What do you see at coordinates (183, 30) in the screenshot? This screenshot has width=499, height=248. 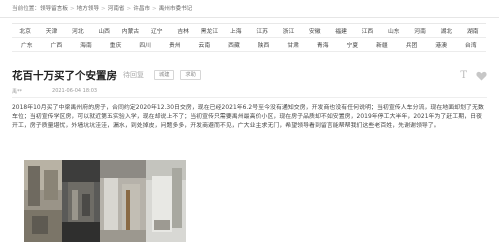 I see `region-link: 吉林` at bounding box center [183, 30].